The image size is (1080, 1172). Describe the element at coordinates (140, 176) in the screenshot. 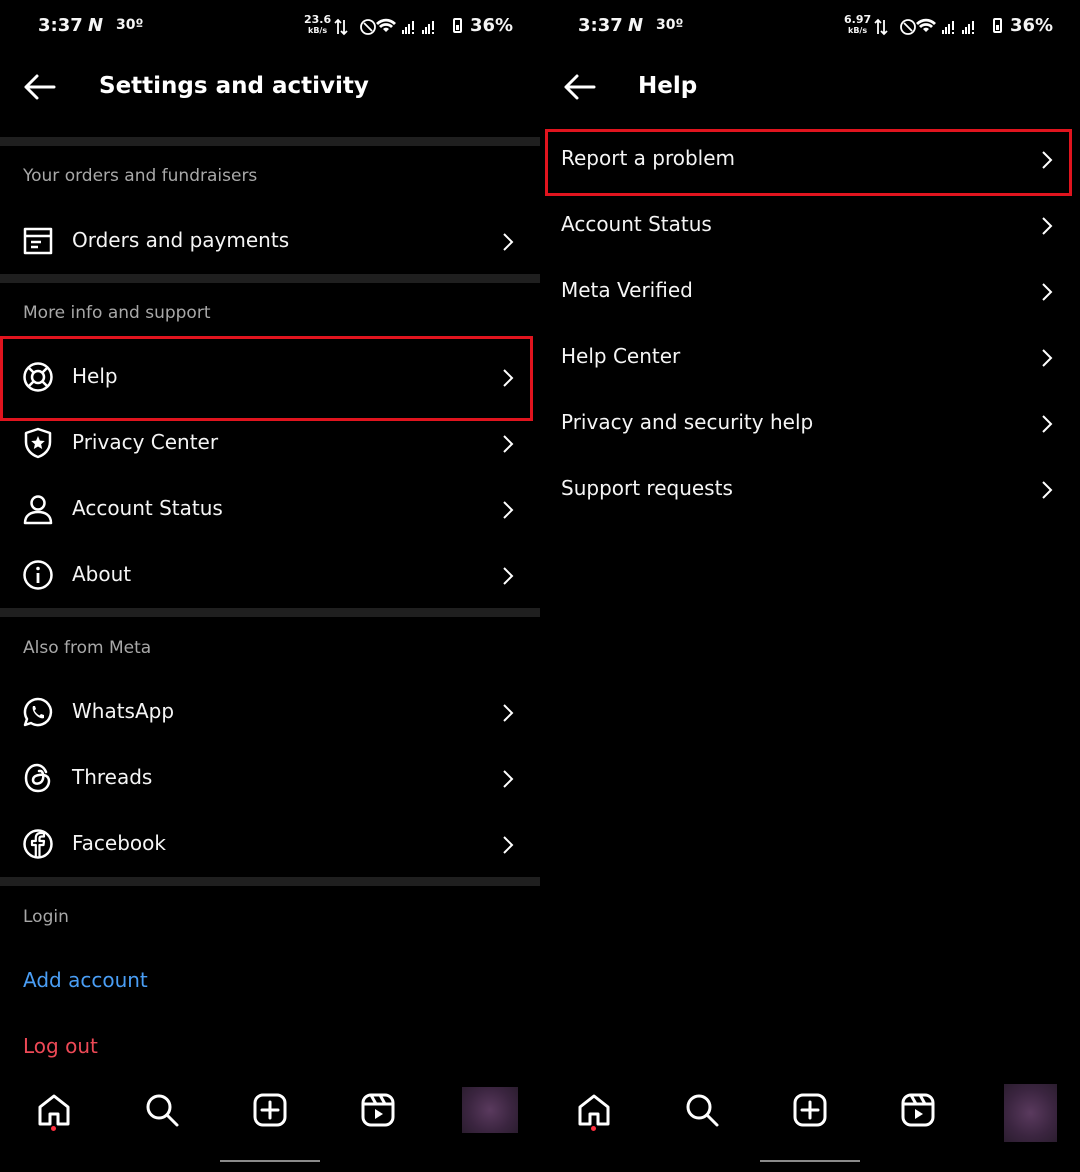

I see `section-label-orders: Your orders and fundraisers` at that location.